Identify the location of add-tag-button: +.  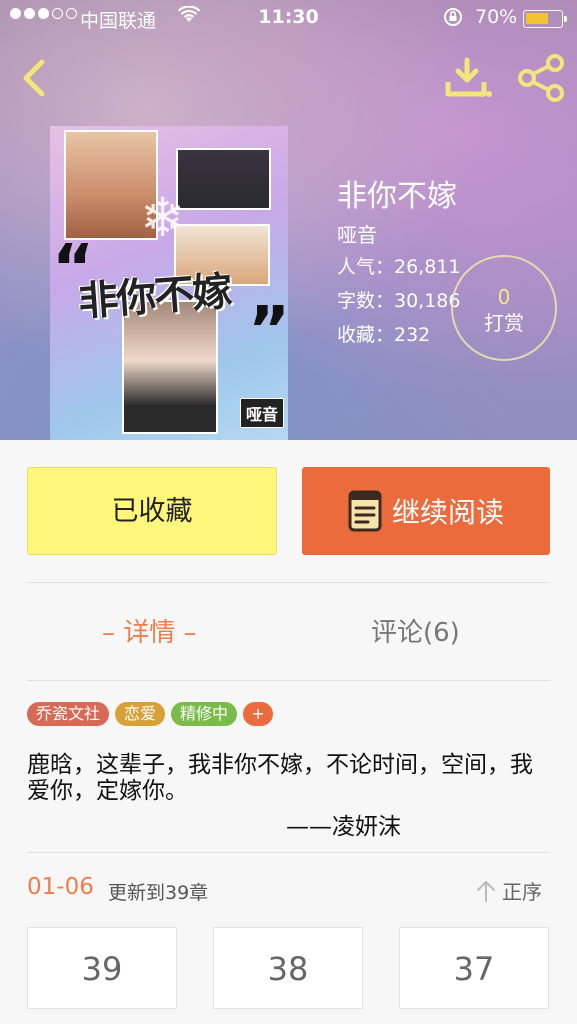
(258, 714).